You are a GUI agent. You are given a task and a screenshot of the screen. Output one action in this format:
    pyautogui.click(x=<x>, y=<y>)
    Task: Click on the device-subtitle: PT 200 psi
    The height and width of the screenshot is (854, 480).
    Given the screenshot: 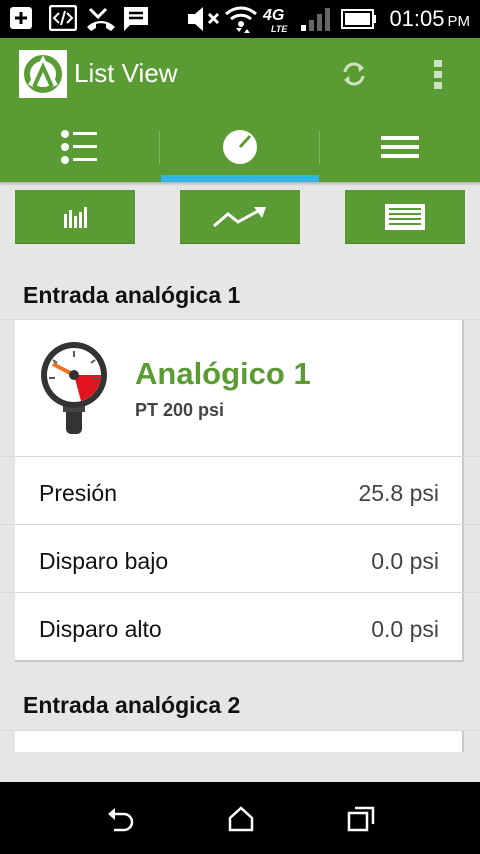 What is the action you would take?
    pyautogui.click(x=180, y=410)
    